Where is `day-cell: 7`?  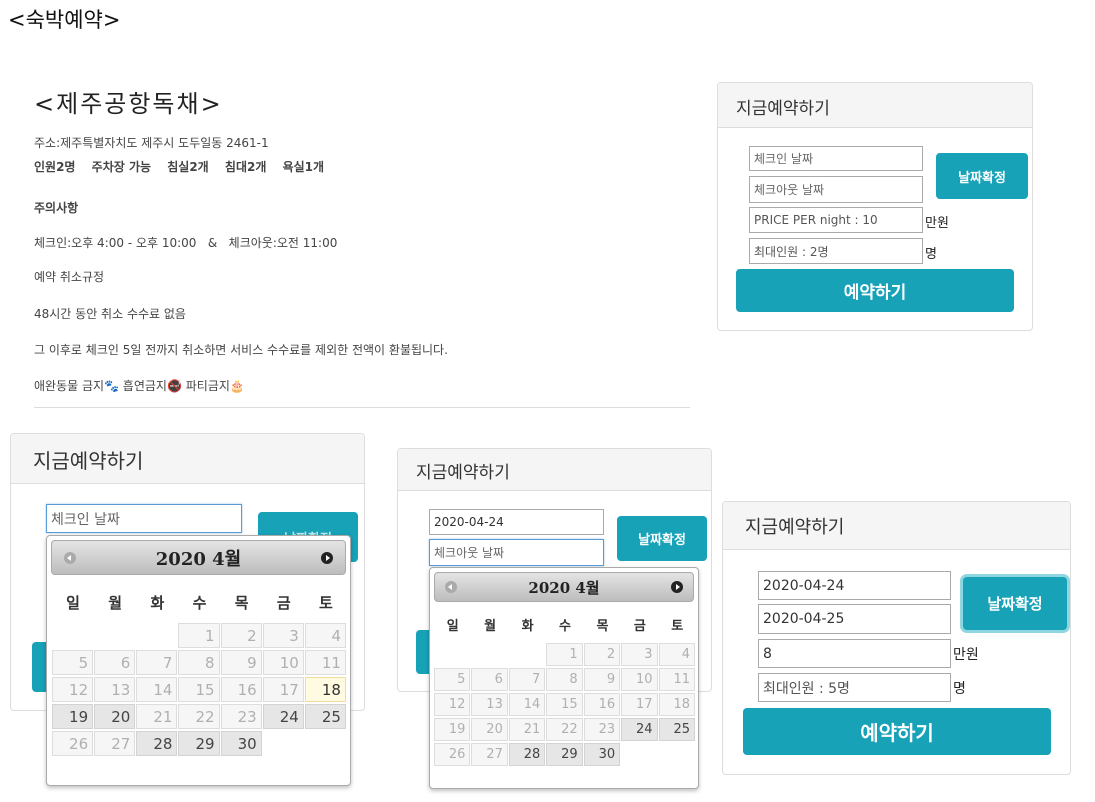
day-cell: 7 is located at coordinates (527, 679).